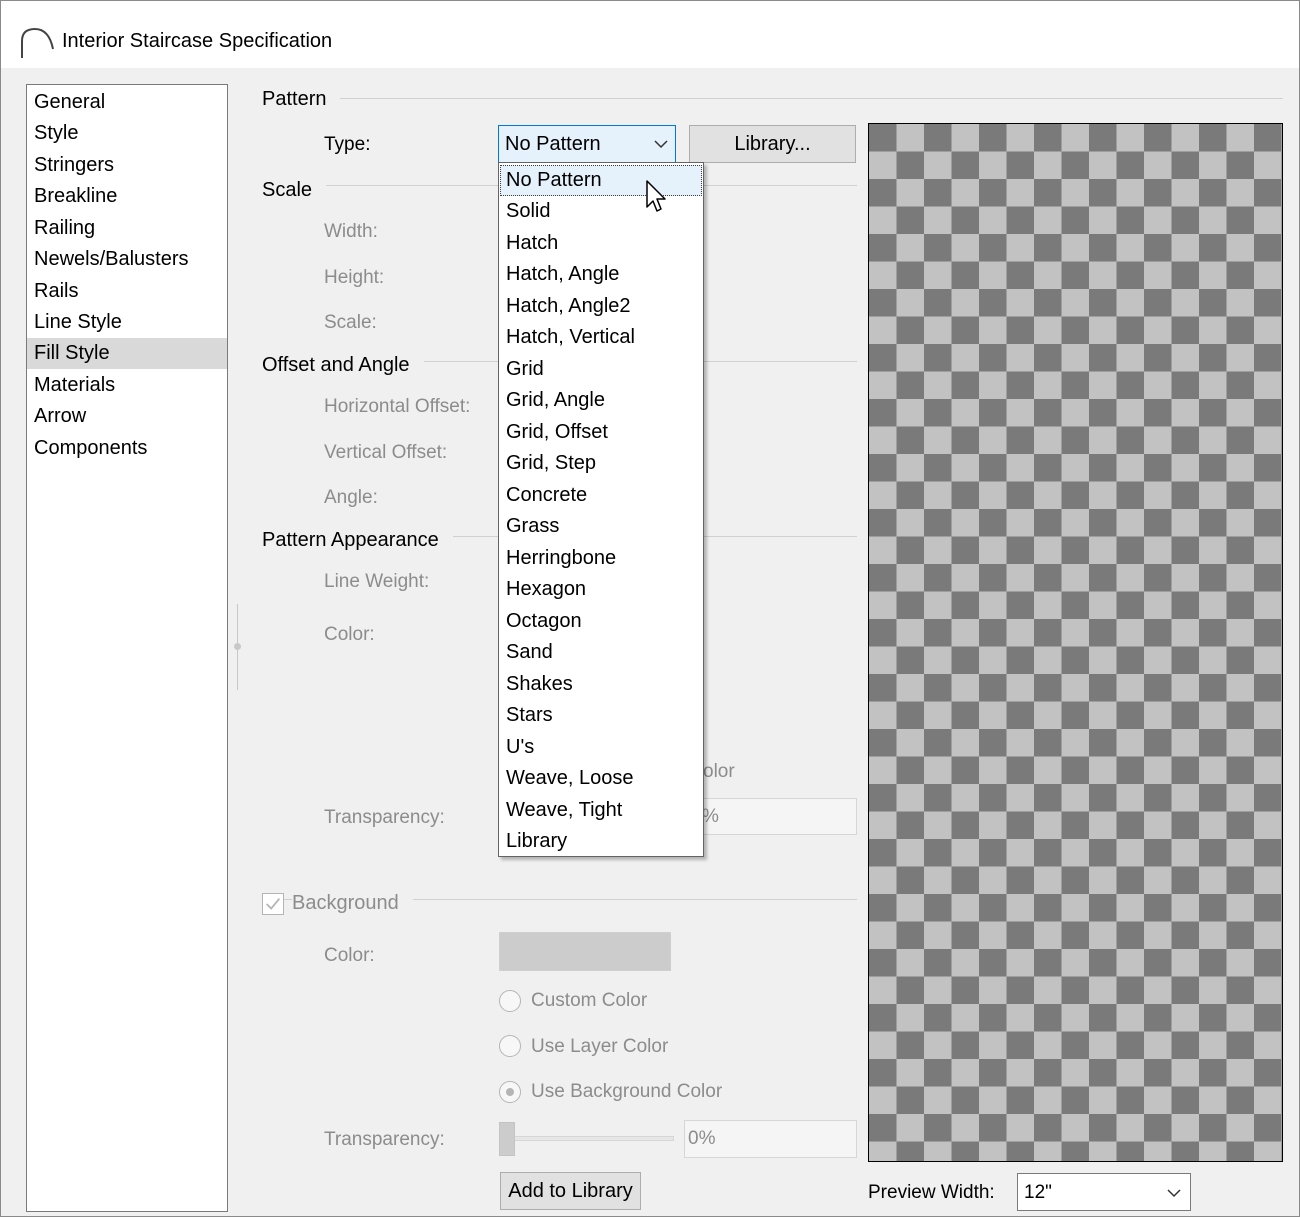  I want to click on option-grid-offset: Grid, Offset, so click(601, 432).